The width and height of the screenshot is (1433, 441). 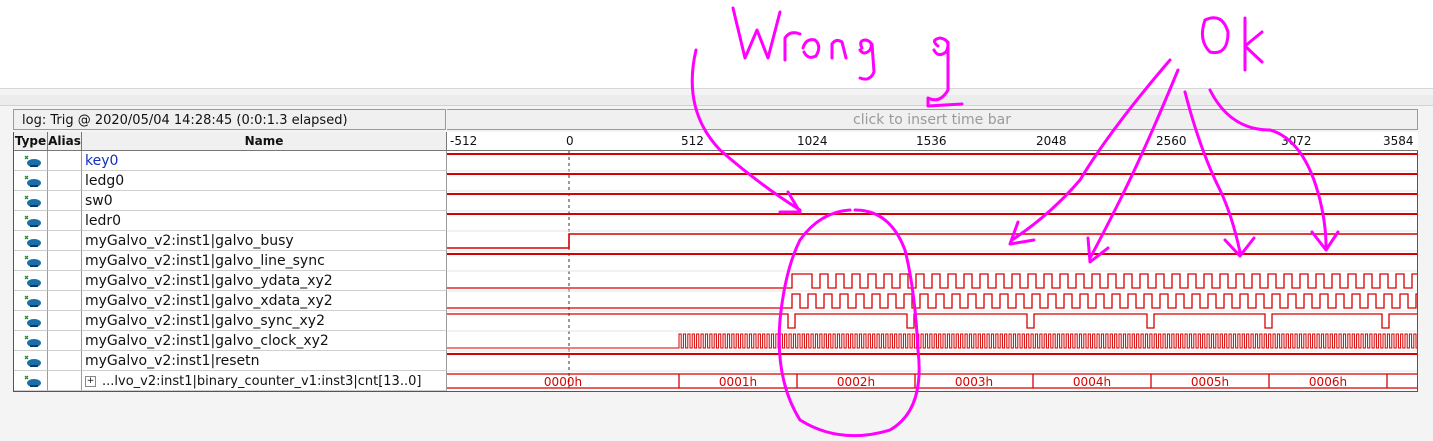 I want to click on bus-value-label: 0003h, so click(x=974, y=382).